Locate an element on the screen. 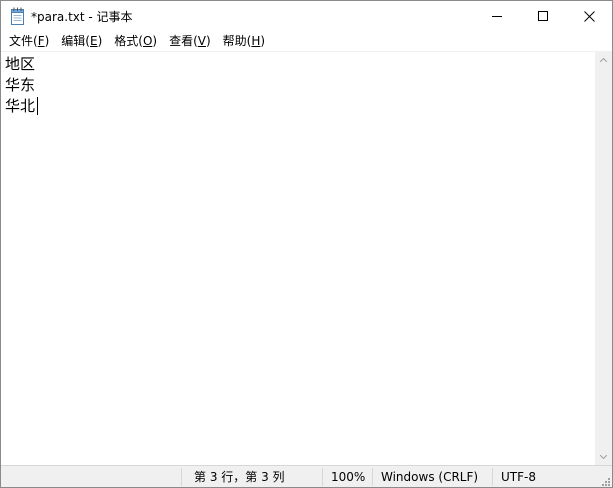 This screenshot has width=613, height=488. editor-line: 地区 is located at coordinates (20, 64).